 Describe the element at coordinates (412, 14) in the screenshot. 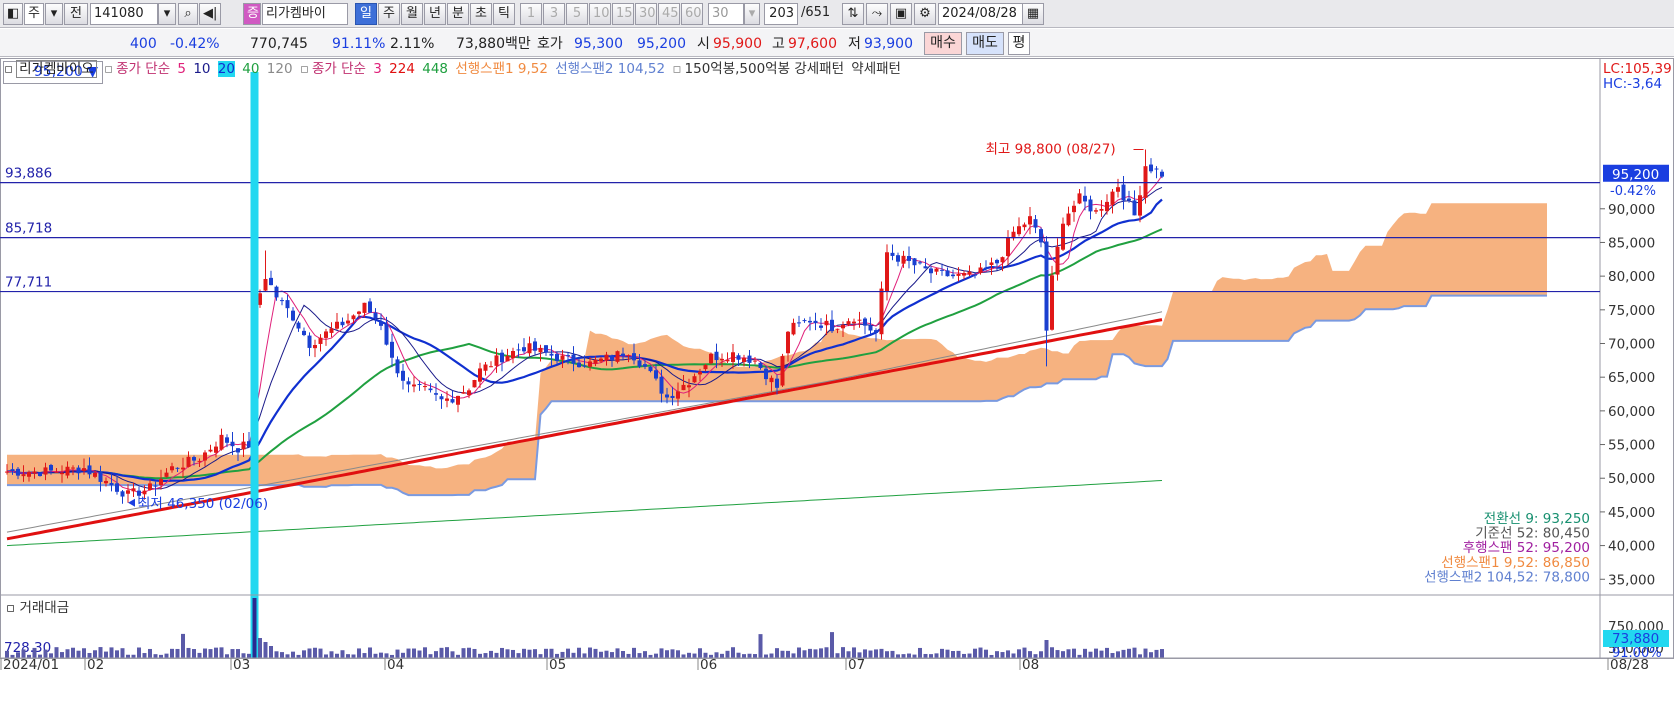

I see `tab-month: 월` at that location.